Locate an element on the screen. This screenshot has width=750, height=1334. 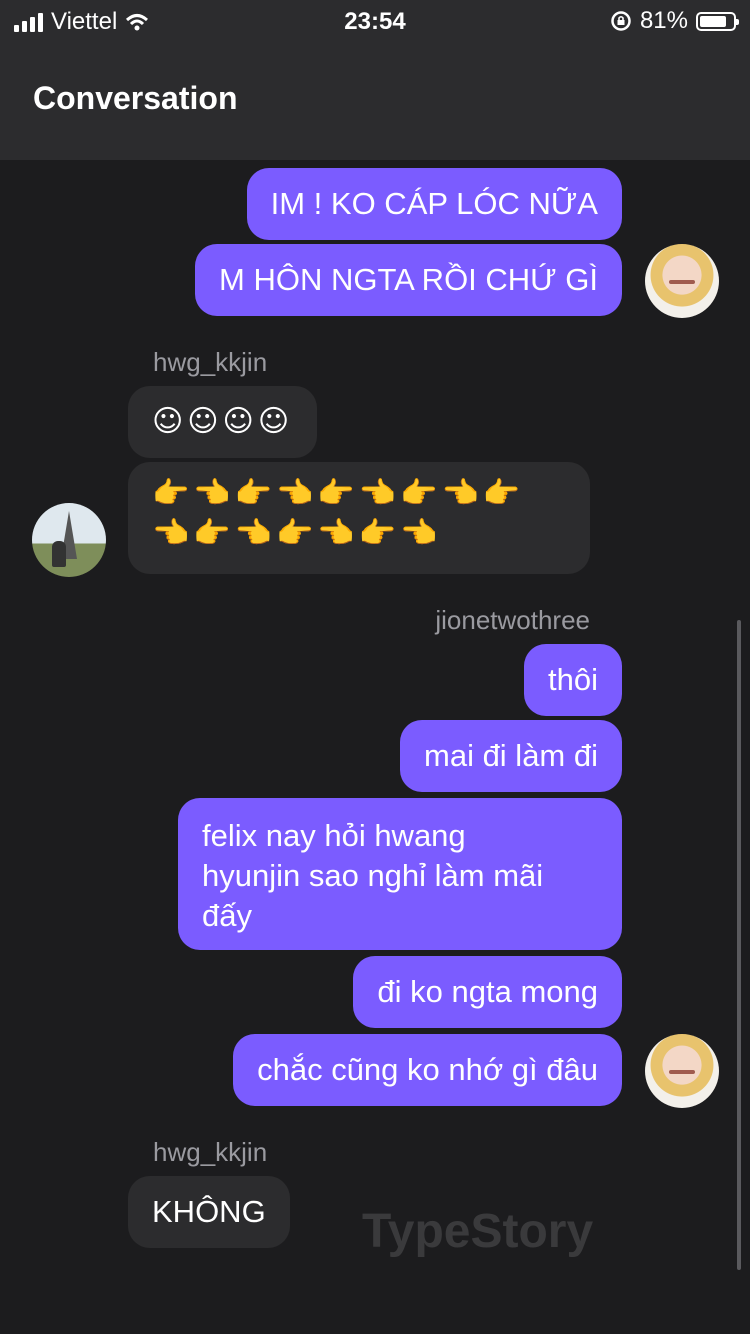
watermark-logo: TypeStory is located at coordinates (478, 1231).